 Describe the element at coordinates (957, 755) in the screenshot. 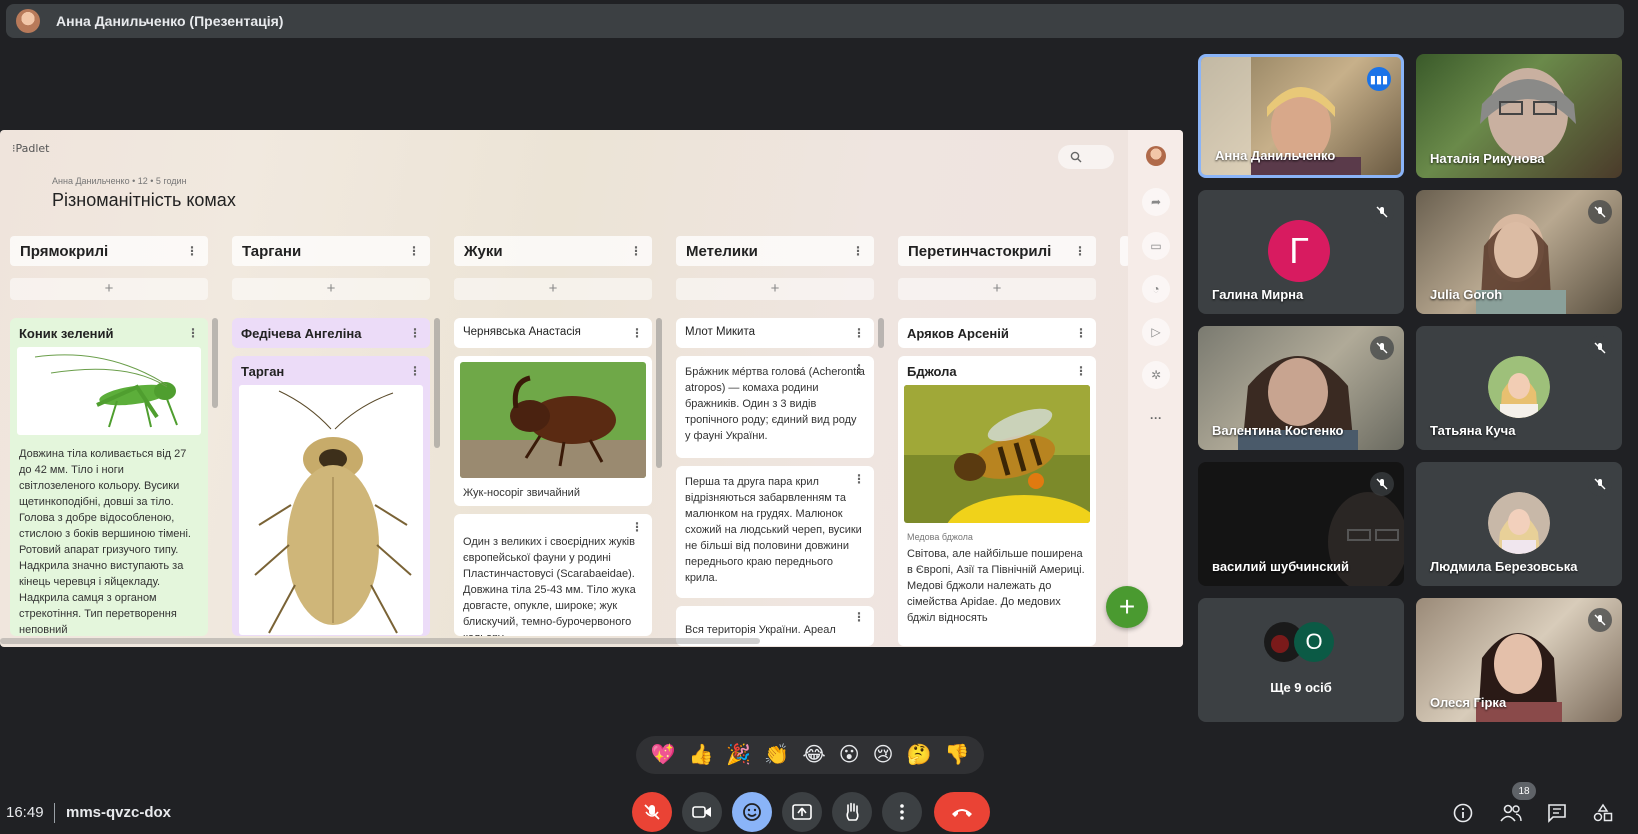

I see `reaction-thumbs-down: 👎` at that location.